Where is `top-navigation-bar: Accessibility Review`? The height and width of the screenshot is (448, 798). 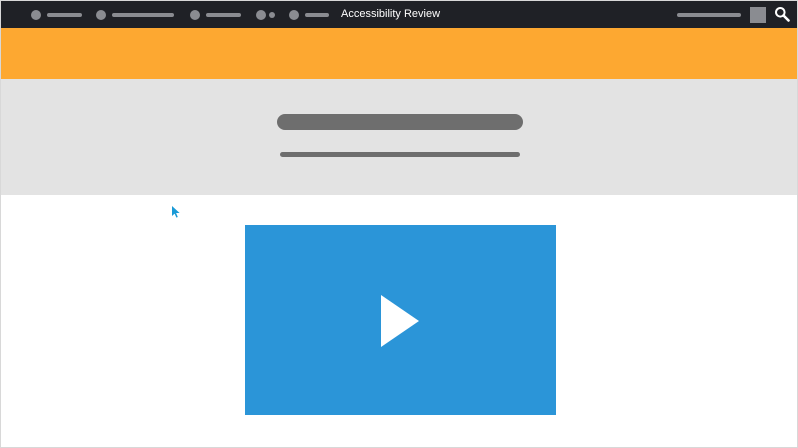 top-navigation-bar: Accessibility Review is located at coordinates (399, 14).